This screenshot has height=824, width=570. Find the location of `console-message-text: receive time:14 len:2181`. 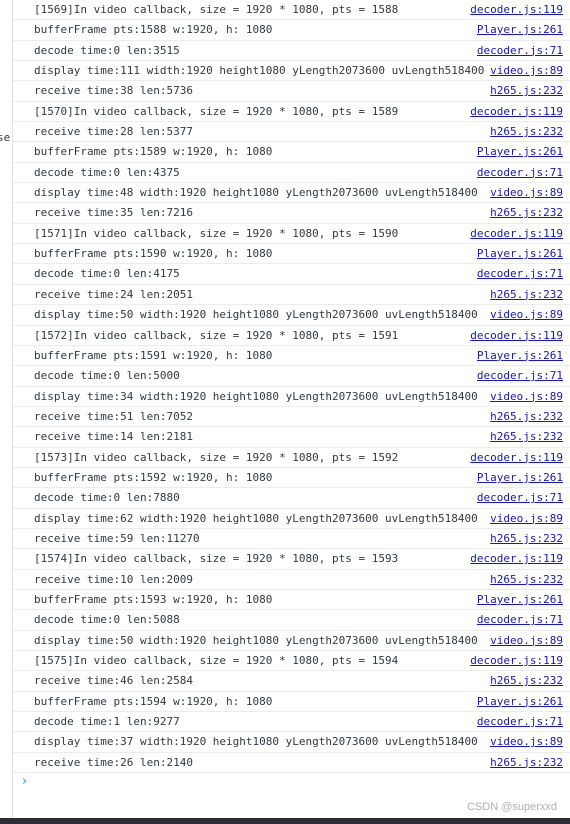

console-message-text: receive time:14 len:2181 is located at coordinates (113, 437).